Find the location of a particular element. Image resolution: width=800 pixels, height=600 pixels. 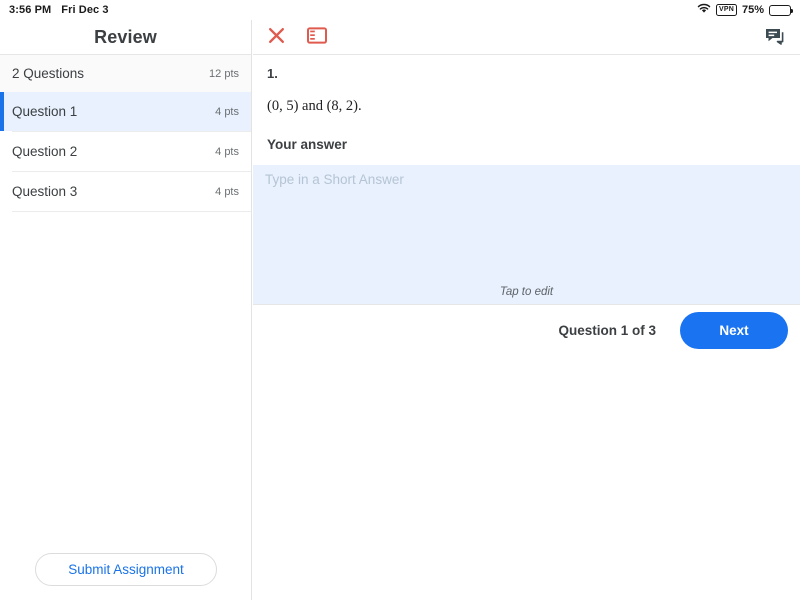

wifi-icon is located at coordinates (704, 10).